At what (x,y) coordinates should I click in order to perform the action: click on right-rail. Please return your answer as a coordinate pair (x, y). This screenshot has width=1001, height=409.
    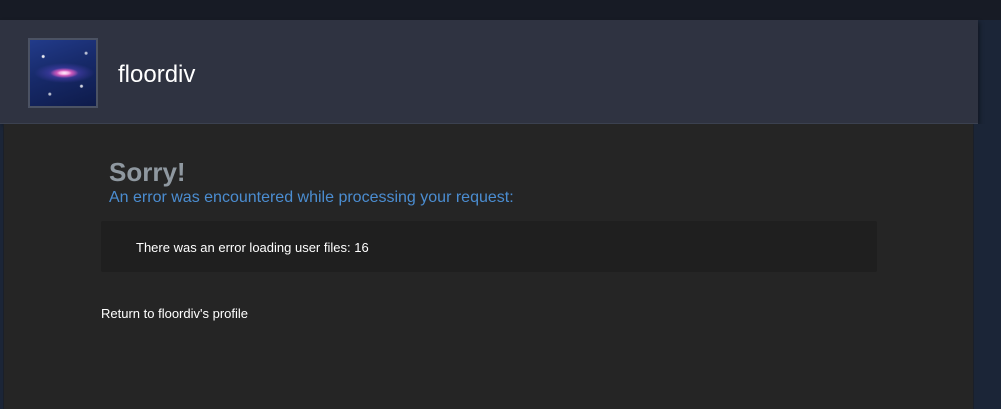
    Looking at the image, I should click on (987, 266).